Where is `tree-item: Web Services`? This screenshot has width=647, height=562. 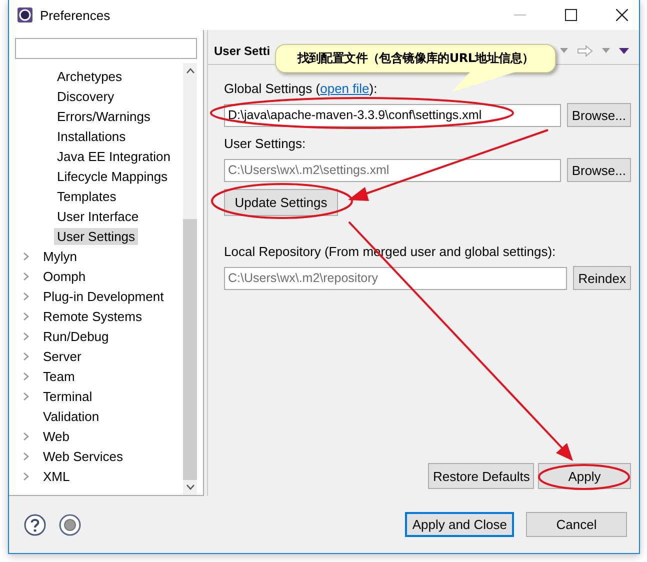
tree-item: Web Services is located at coordinates (83, 456).